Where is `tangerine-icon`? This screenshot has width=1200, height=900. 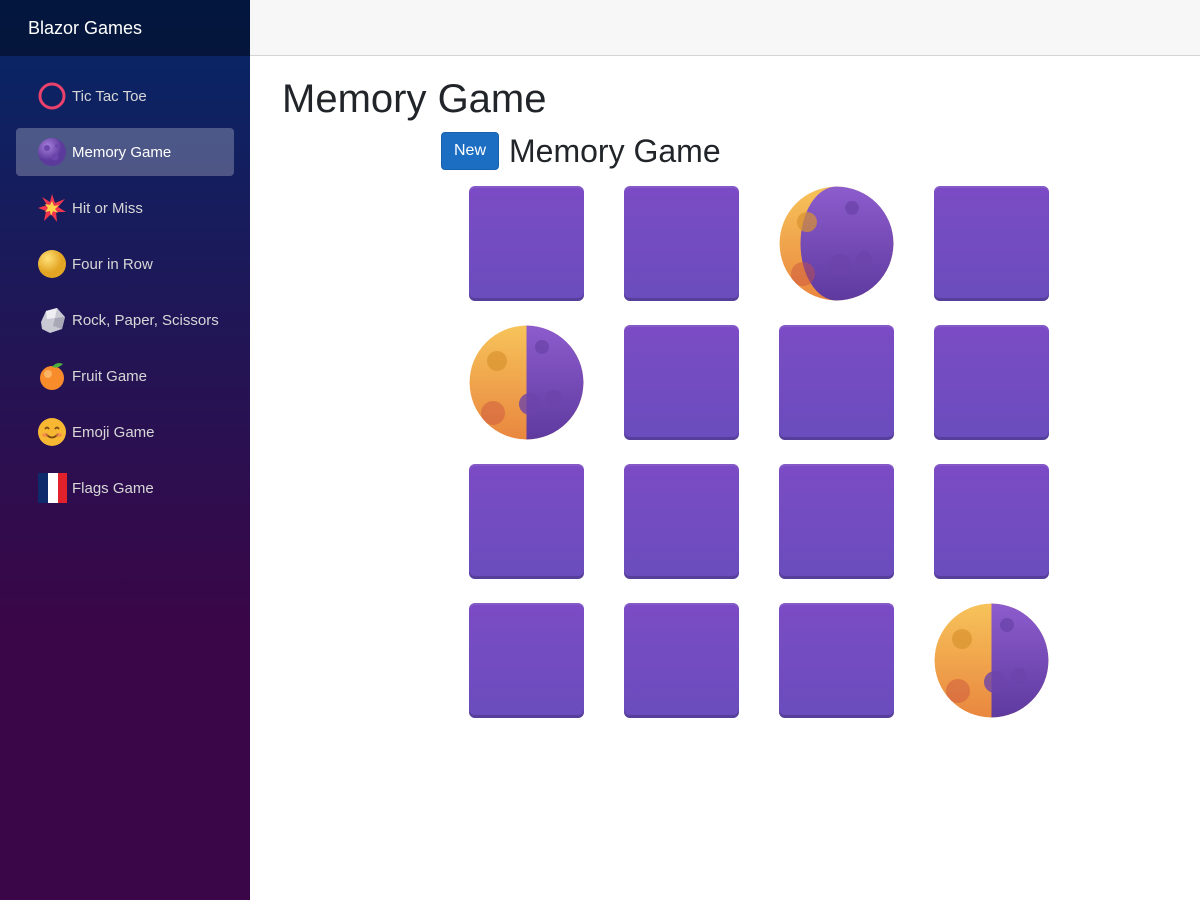 tangerine-icon is located at coordinates (52, 376).